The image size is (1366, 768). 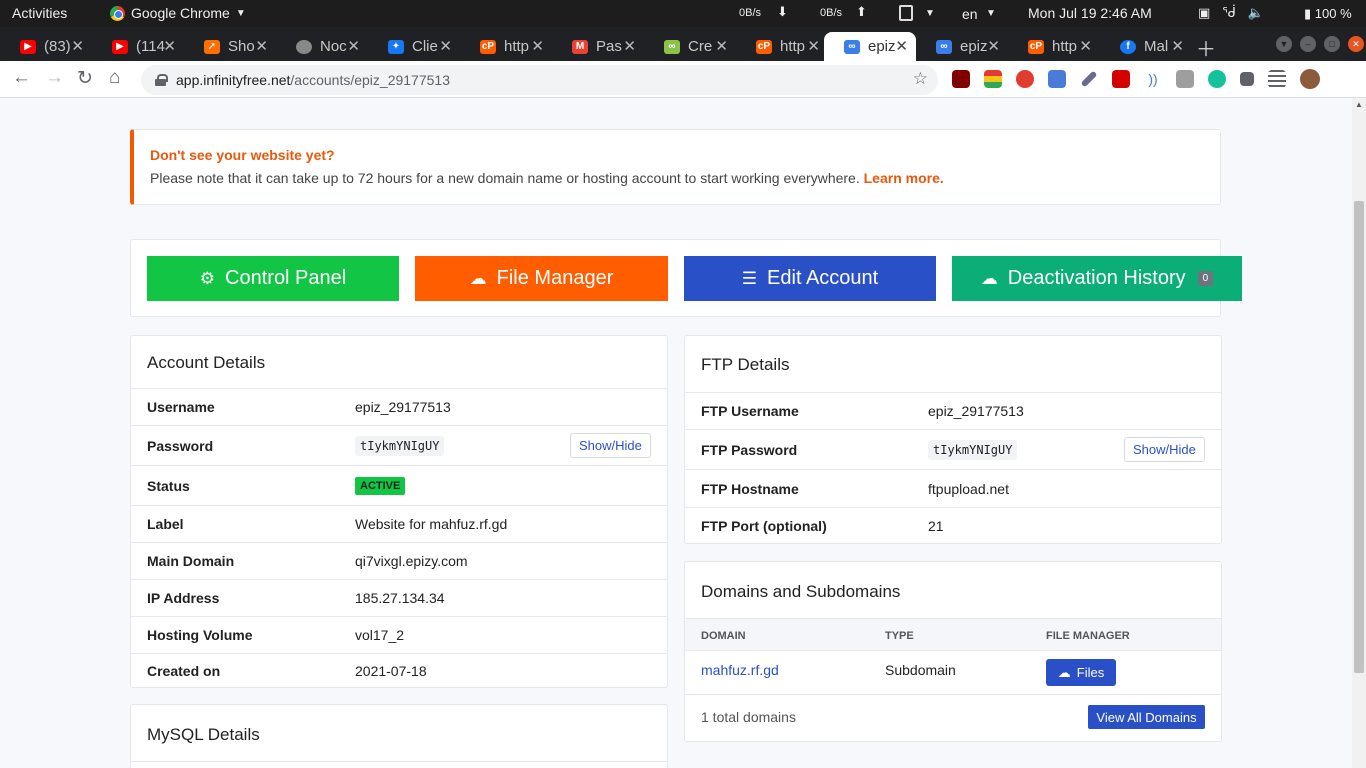 I want to click on gear-icon: ⚙, so click(x=207, y=278).